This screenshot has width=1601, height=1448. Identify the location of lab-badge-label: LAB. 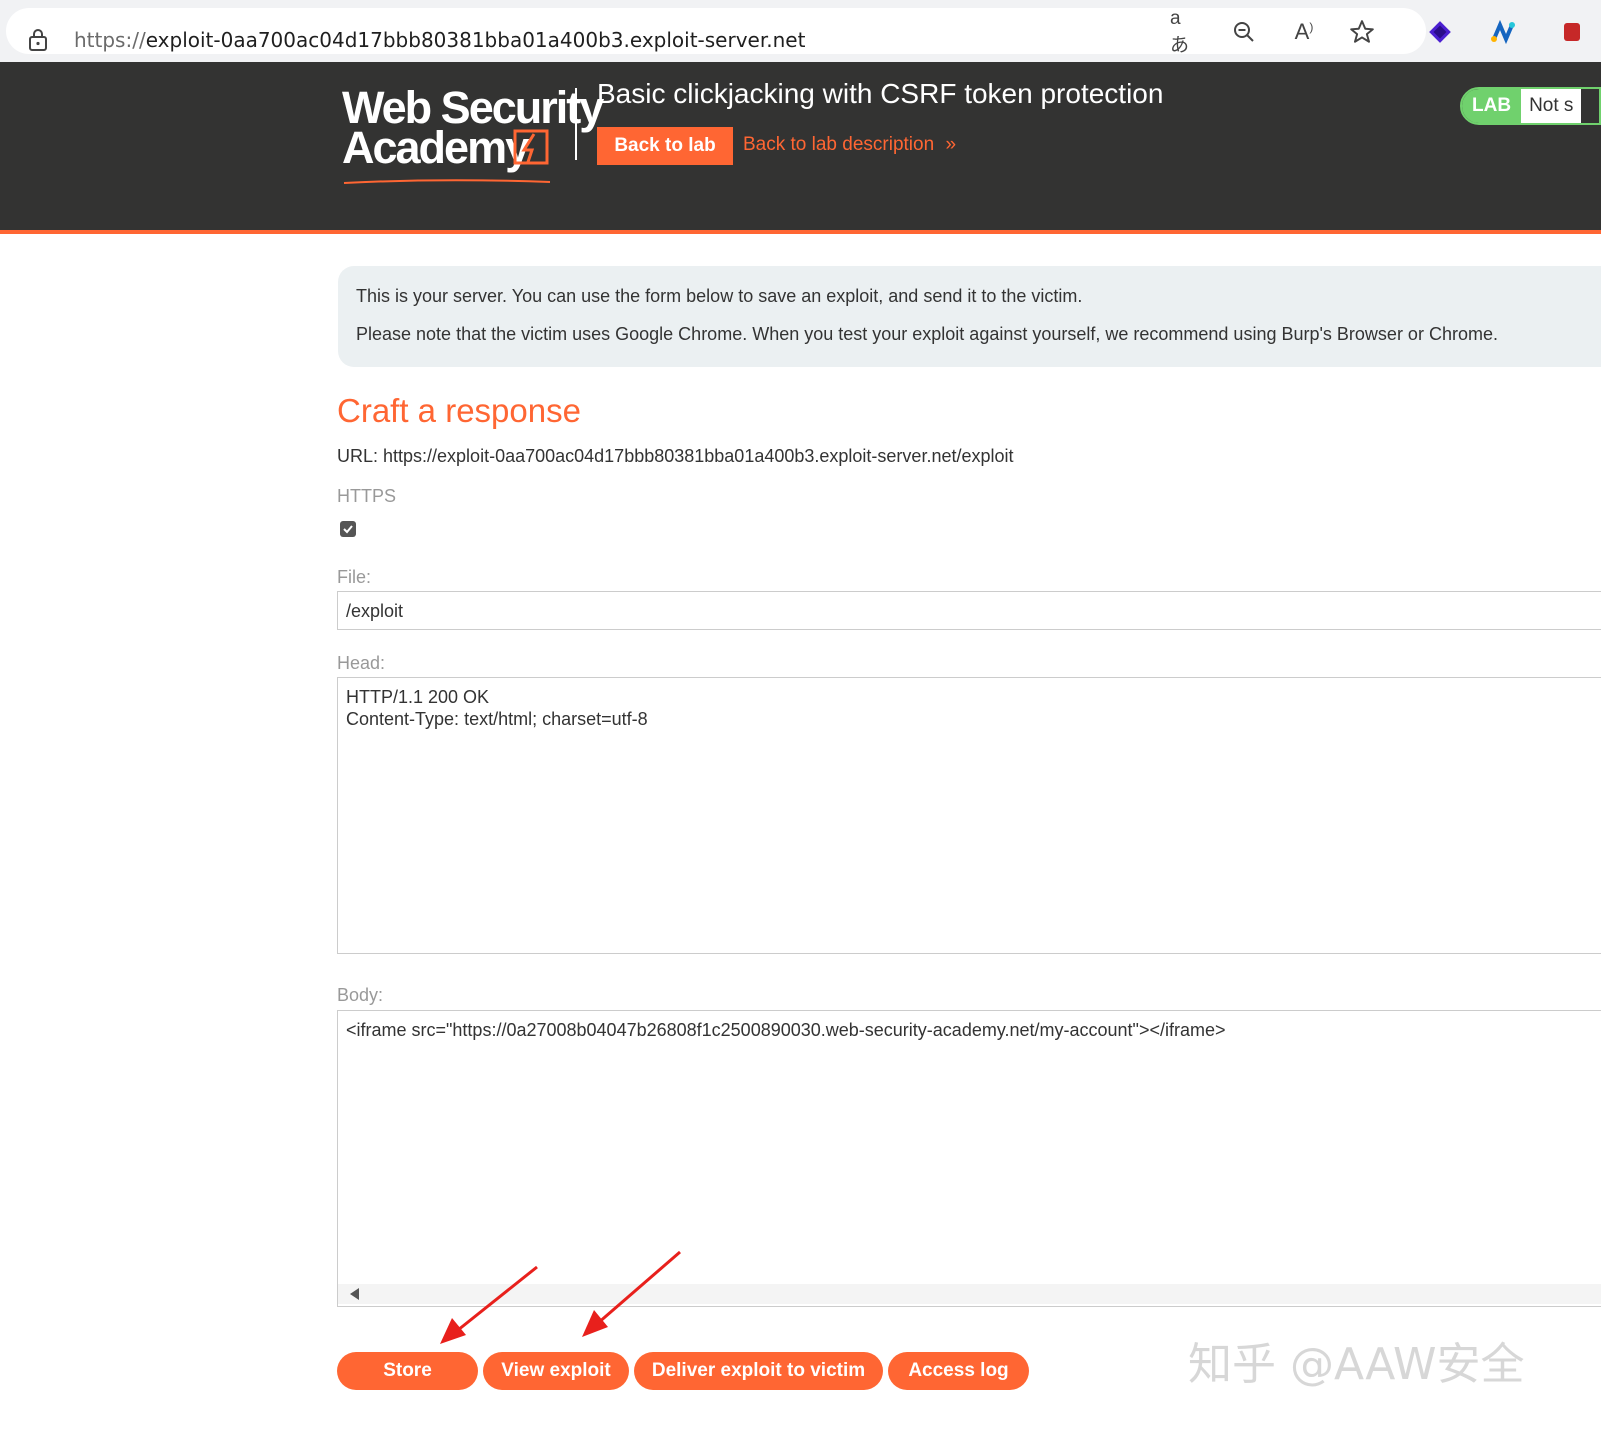
(1492, 106).